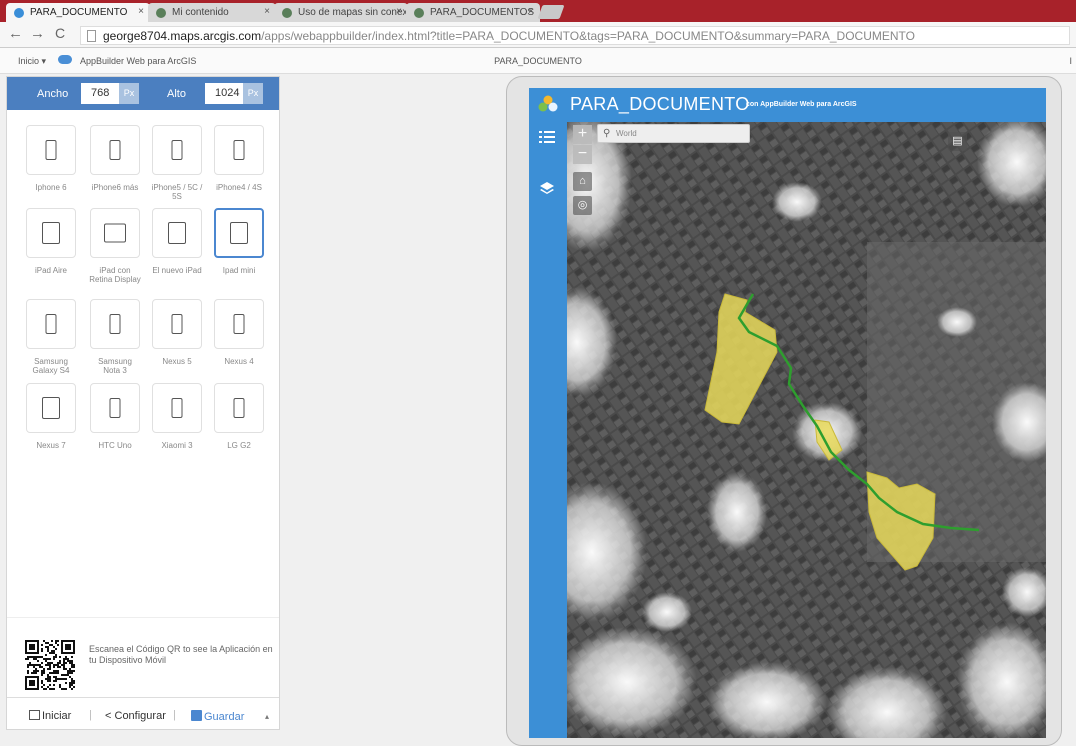 The height and width of the screenshot is (746, 1076). Describe the element at coordinates (177, 361) in the screenshot. I see `device-name: Nexus 5` at that location.